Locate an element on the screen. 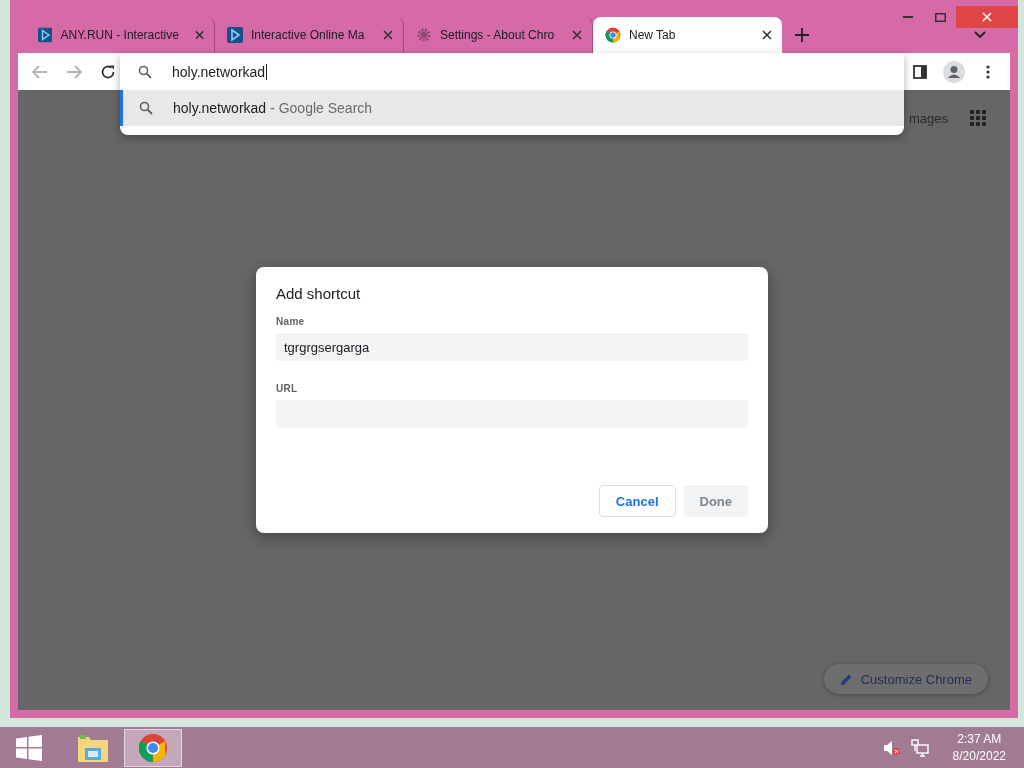 The height and width of the screenshot is (768, 1024). tab-title: New Tab is located at coordinates (652, 35).